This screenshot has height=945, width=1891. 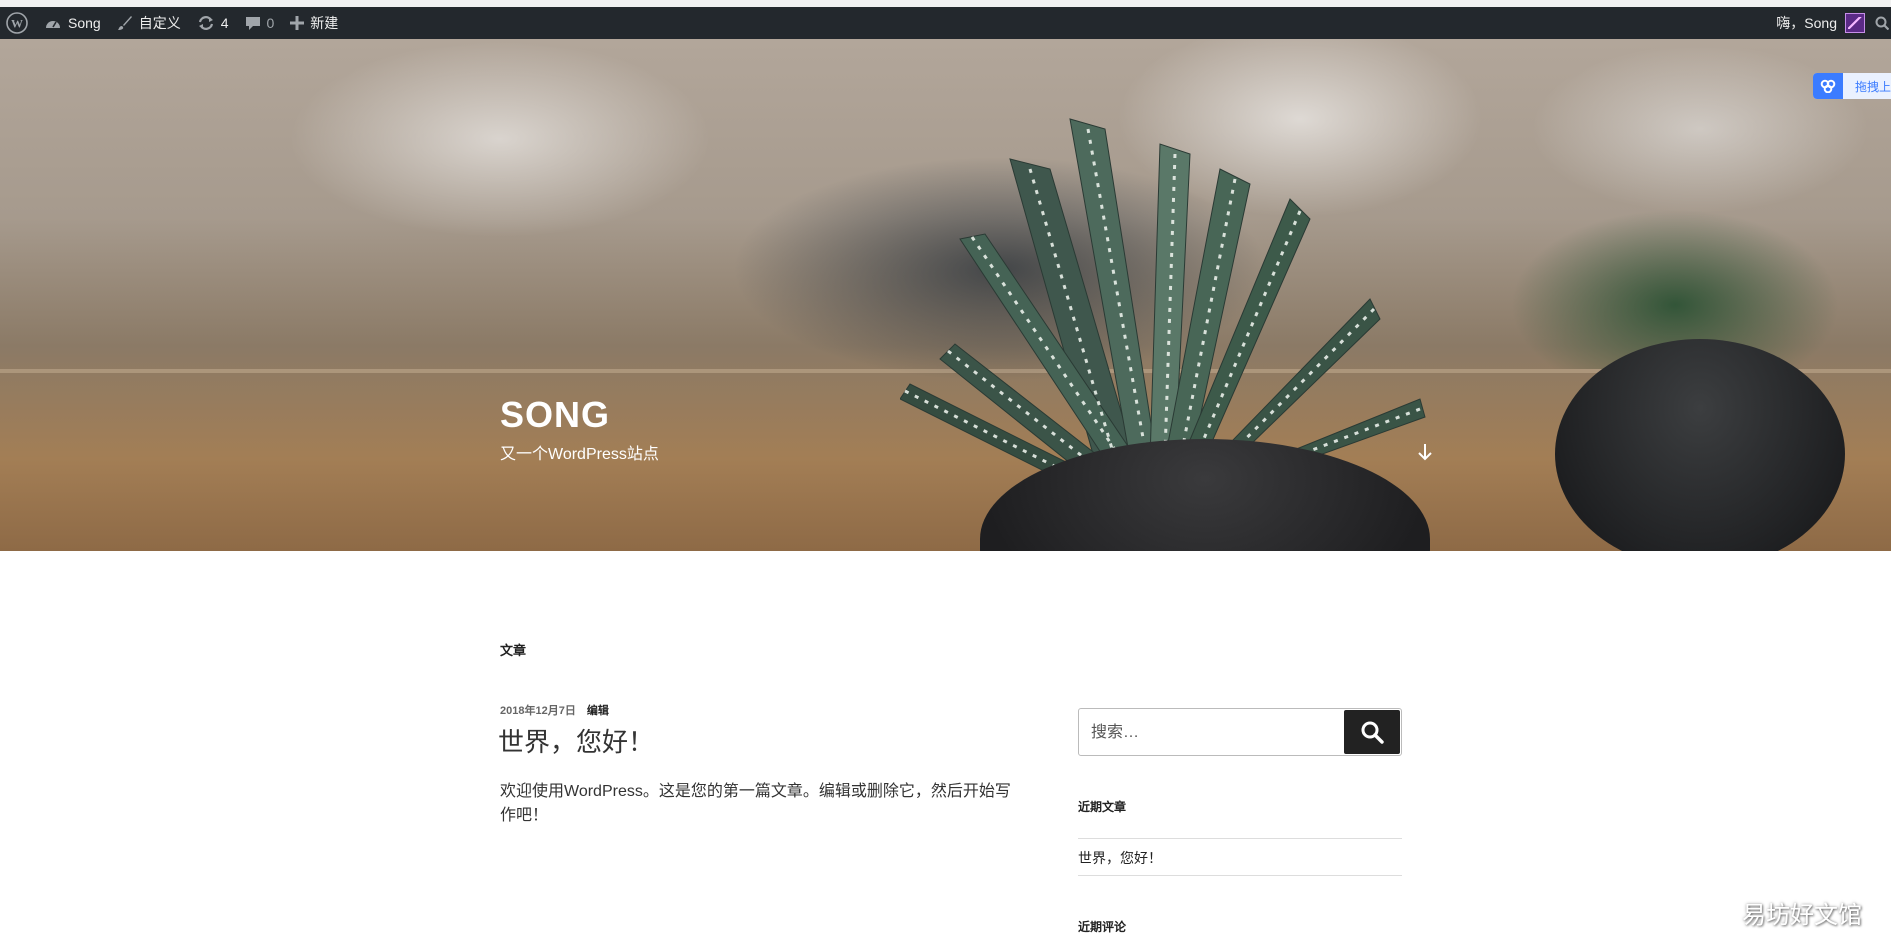 I want to click on updates-count: 4, so click(x=224, y=23).